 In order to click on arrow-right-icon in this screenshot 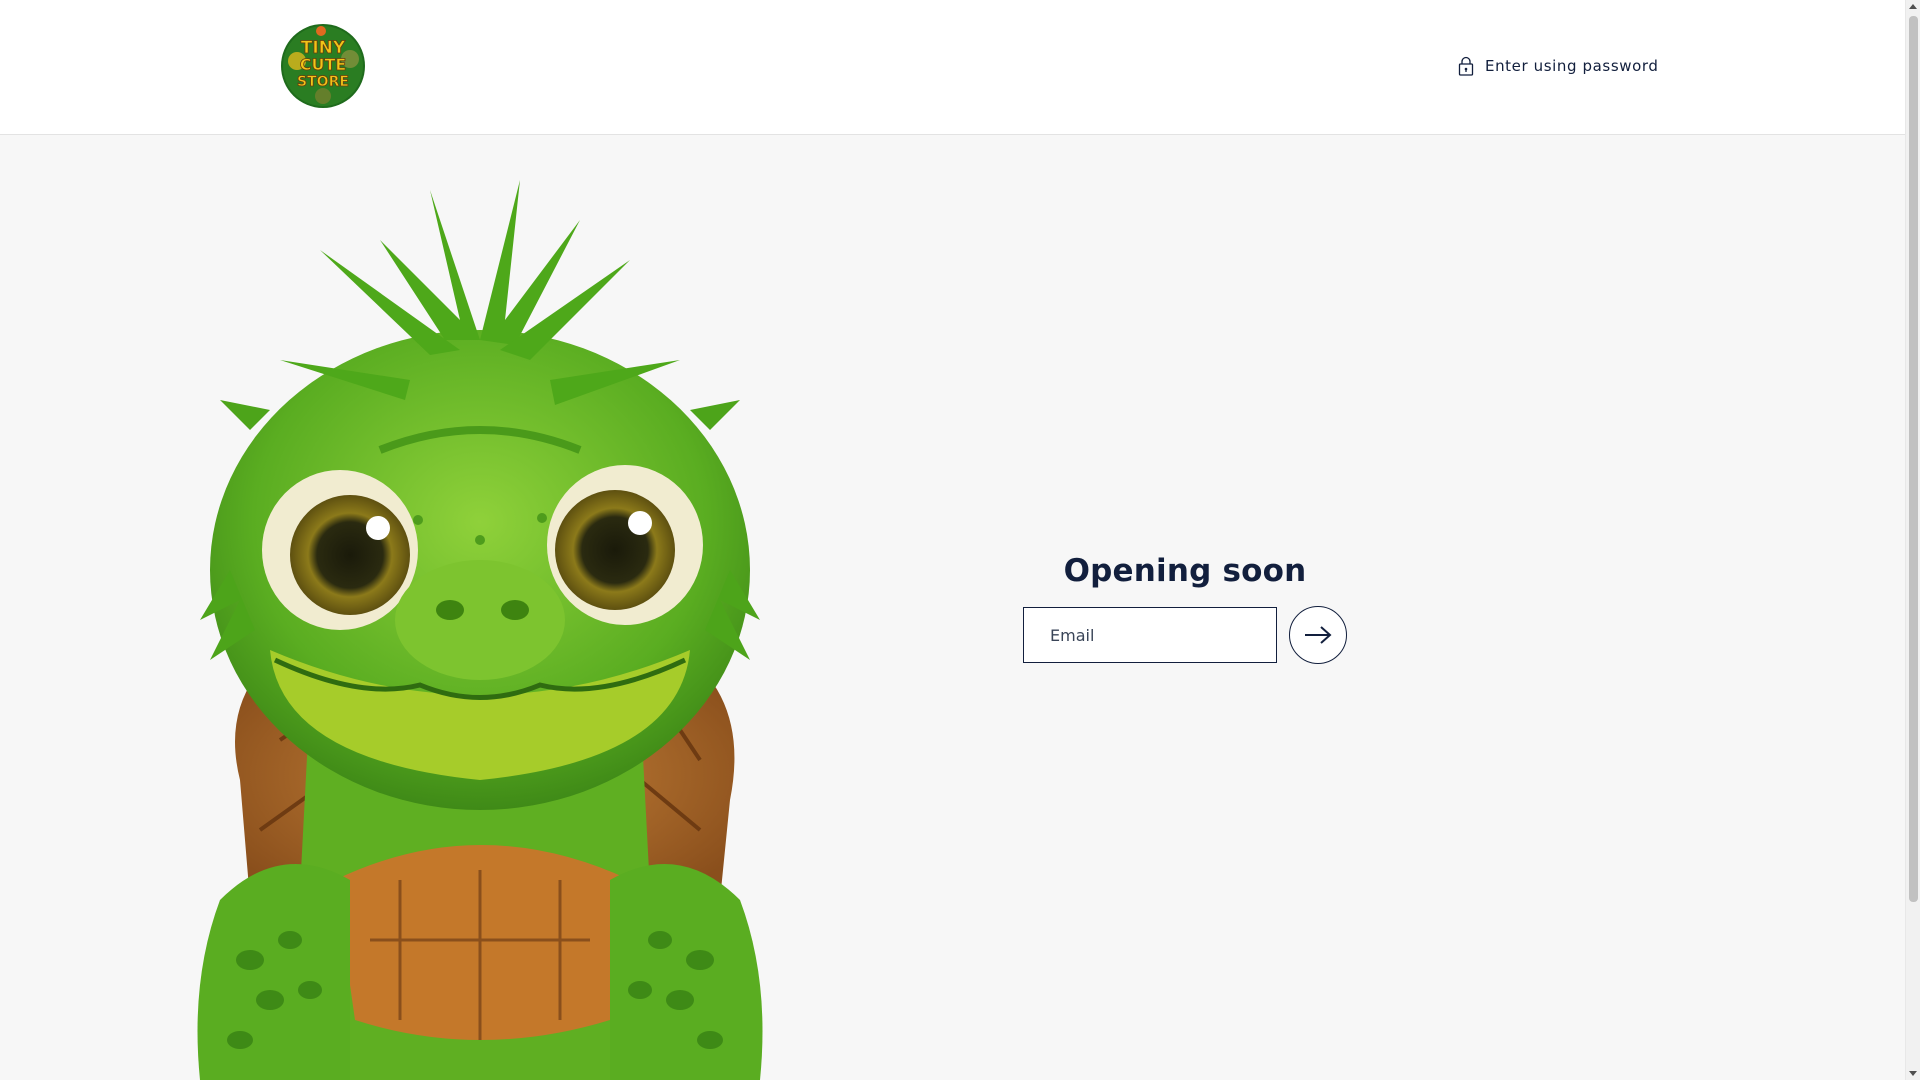, I will do `click(1318, 635)`.